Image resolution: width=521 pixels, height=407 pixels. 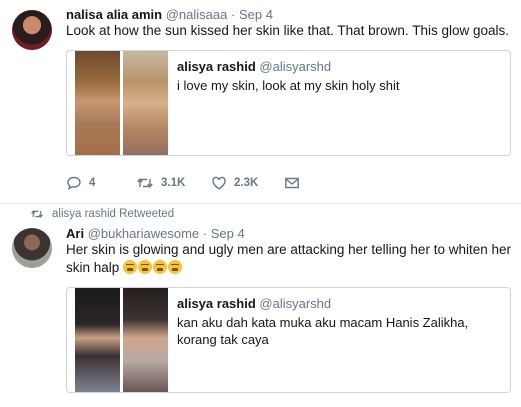 I want to click on retweet-button: 3.1K, so click(x=160, y=183).